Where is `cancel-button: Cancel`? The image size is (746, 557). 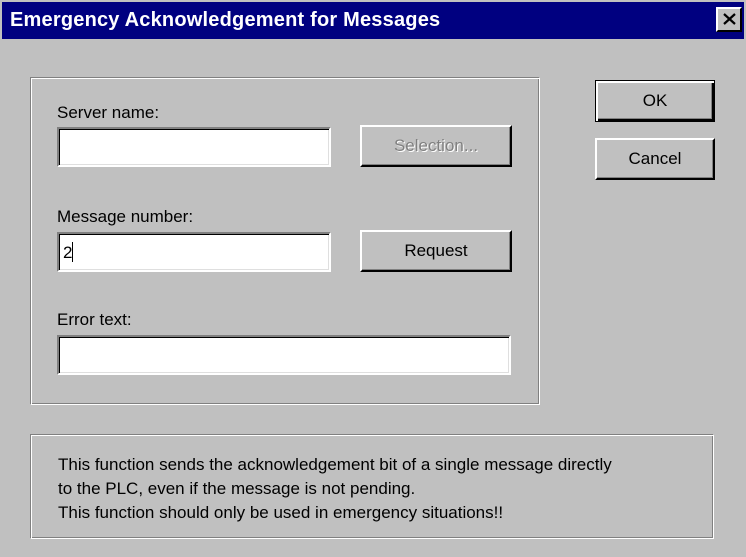
cancel-button: Cancel is located at coordinates (655, 159).